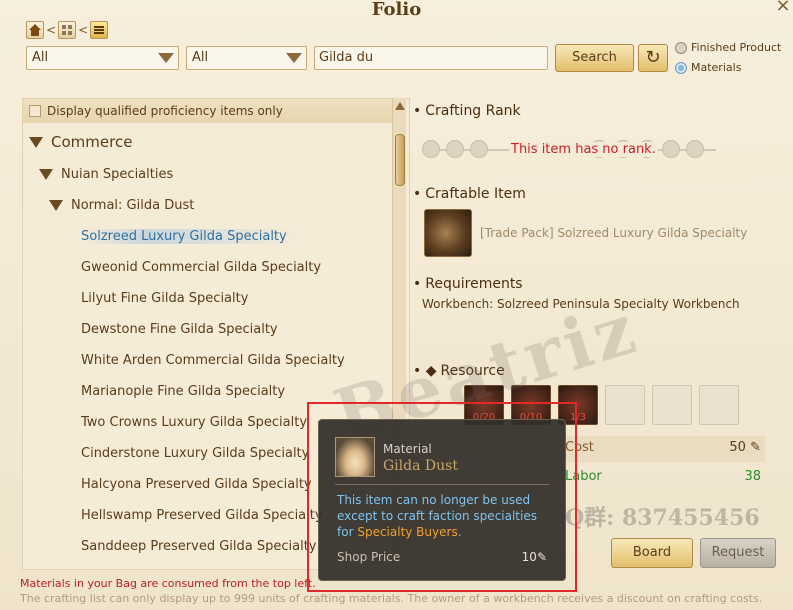 The height and width of the screenshot is (610, 793). I want to click on labor-value: 38, so click(752, 476).